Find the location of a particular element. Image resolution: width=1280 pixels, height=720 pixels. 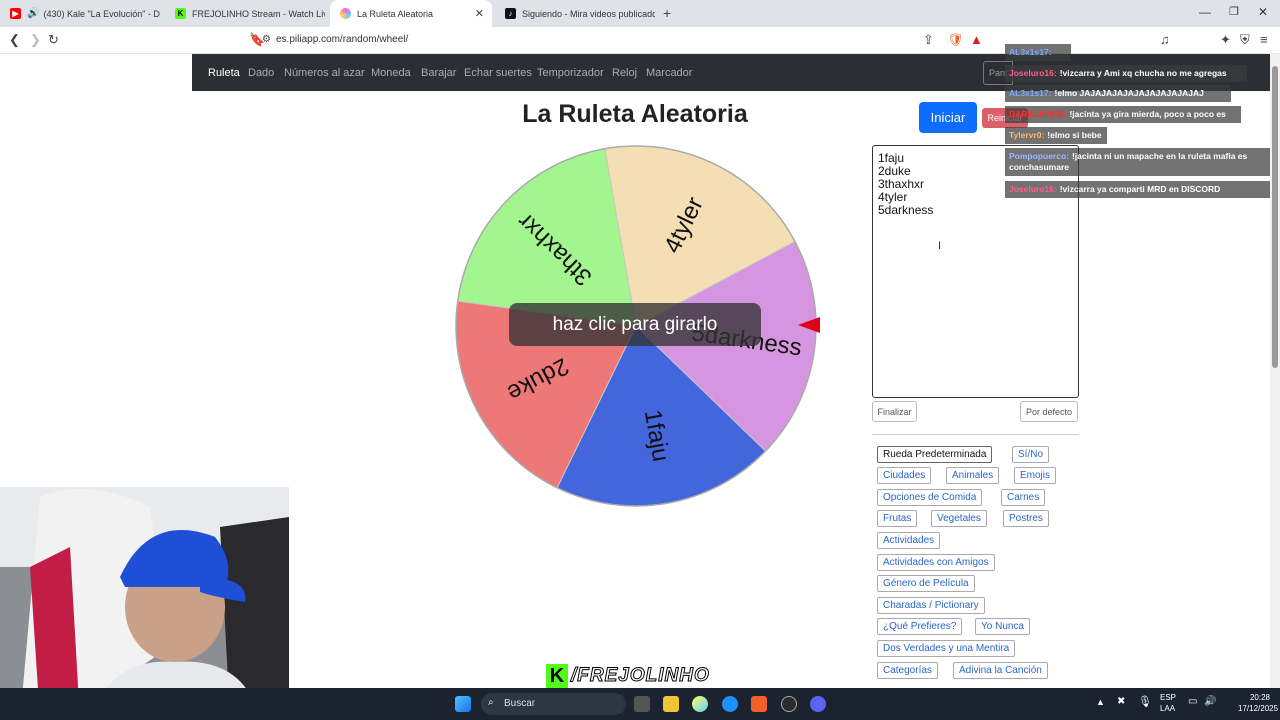

preset-emojis: Emojis is located at coordinates (1035, 475).